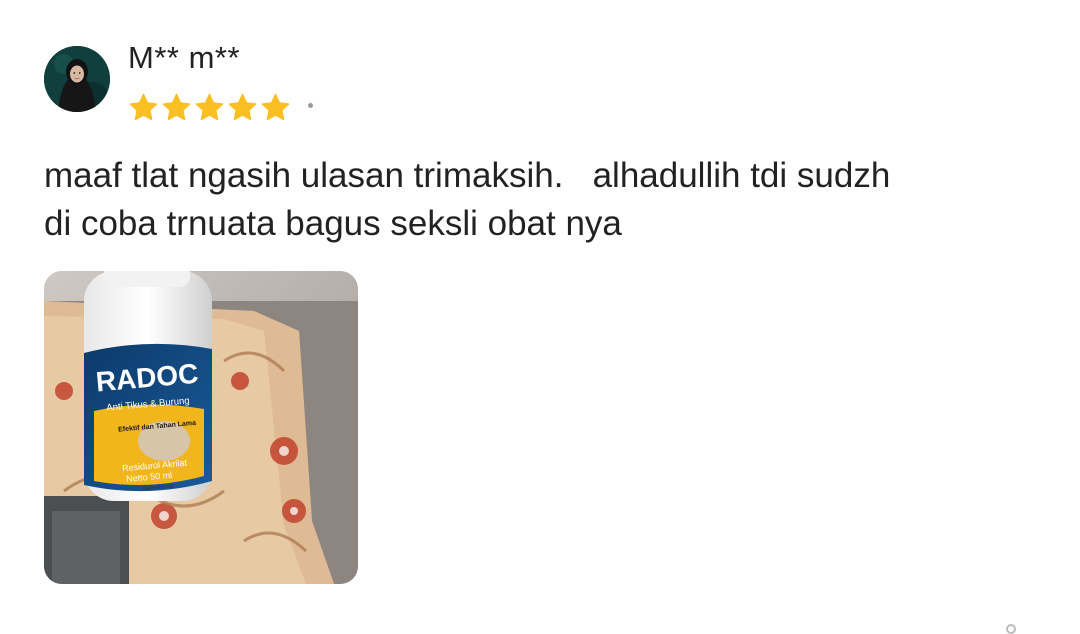 The width and height of the screenshot is (1080, 634). What do you see at coordinates (310, 105) in the screenshot?
I see `separator-dot` at bounding box center [310, 105].